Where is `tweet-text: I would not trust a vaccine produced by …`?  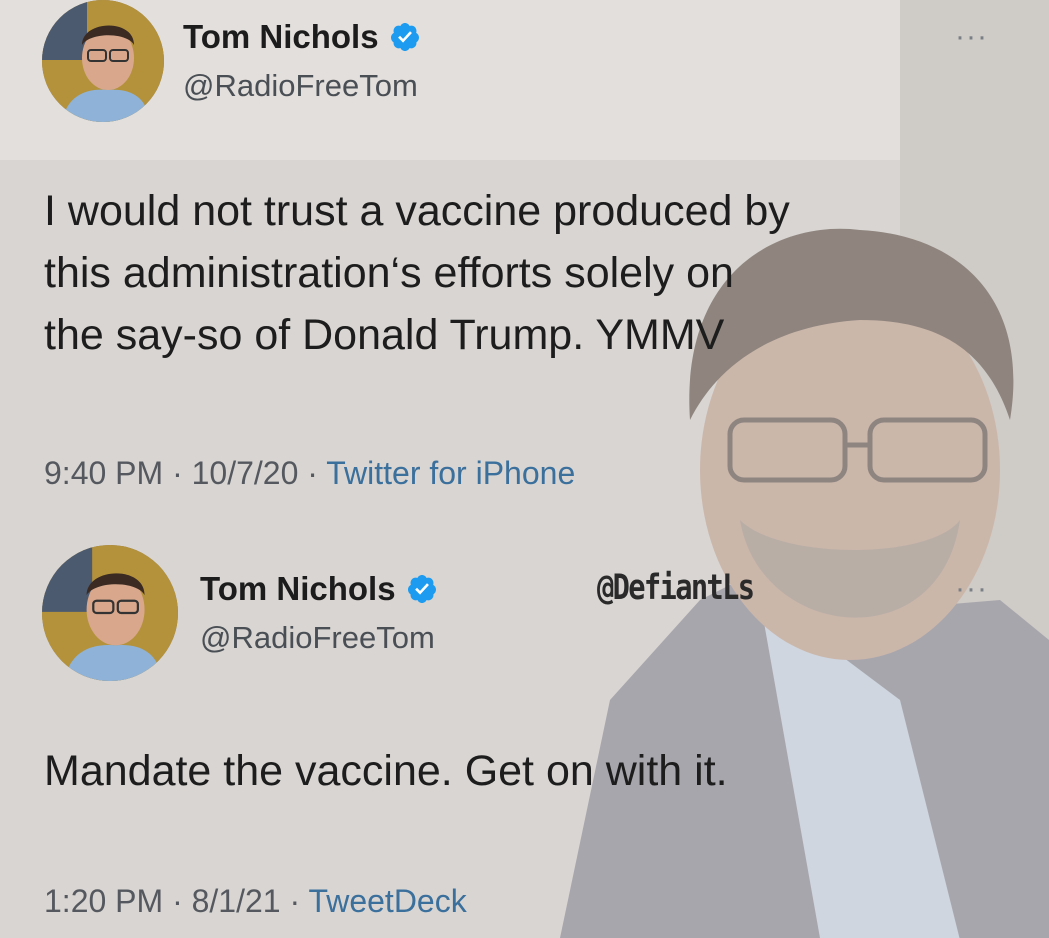 tweet-text: I would not trust a vaccine produced by … is located at coordinates (417, 273).